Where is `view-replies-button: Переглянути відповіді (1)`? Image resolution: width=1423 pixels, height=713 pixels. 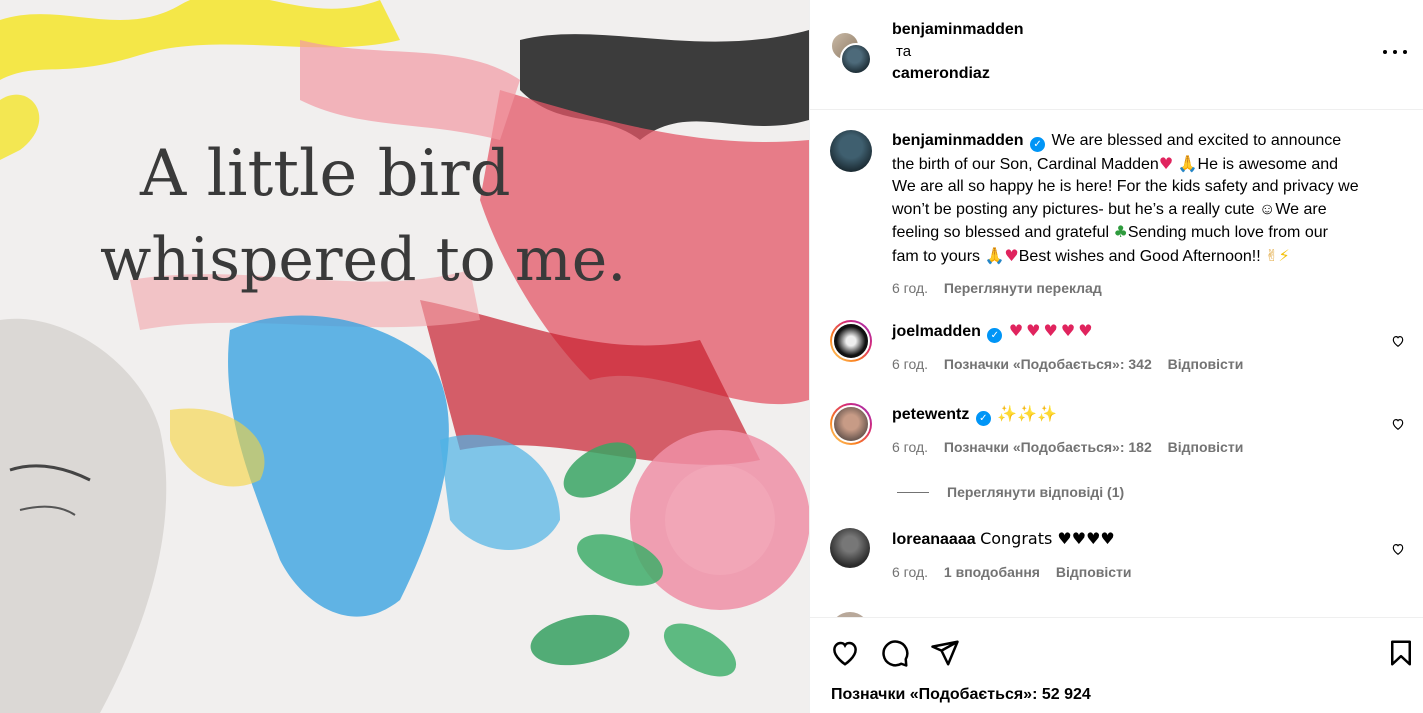
view-replies-button: Переглянути відповіді (1) is located at coordinates (1010, 492).